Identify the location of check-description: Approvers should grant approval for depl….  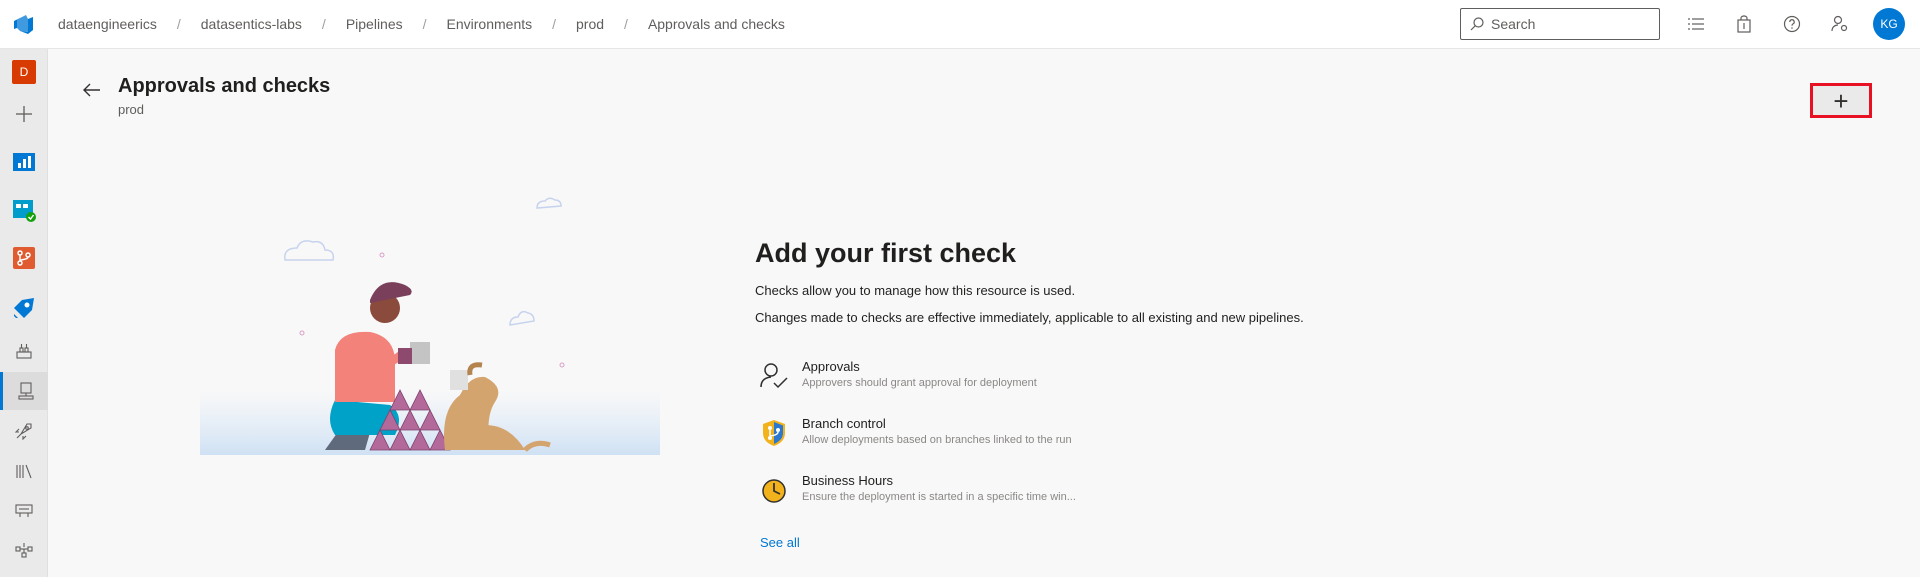
(919, 383).